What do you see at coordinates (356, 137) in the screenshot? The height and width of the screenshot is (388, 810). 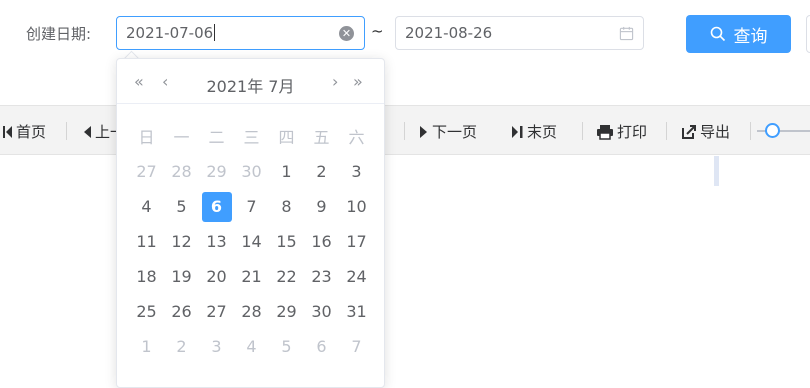 I see `weekday-label: 六` at bounding box center [356, 137].